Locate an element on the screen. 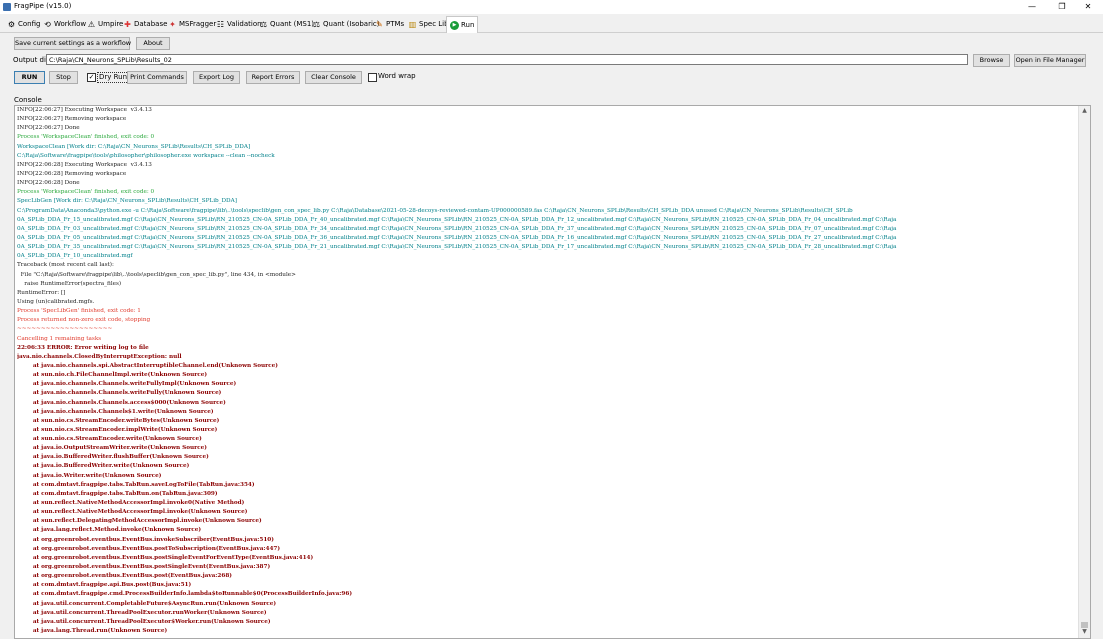 Image resolution: width=1103 pixels, height=639 pixels. console-line: Traceback (most recent call last): is located at coordinates (65, 265).